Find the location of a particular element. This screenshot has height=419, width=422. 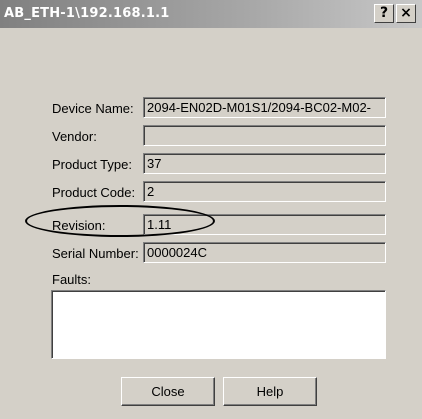

revision-field: 1.11 is located at coordinates (264, 224).